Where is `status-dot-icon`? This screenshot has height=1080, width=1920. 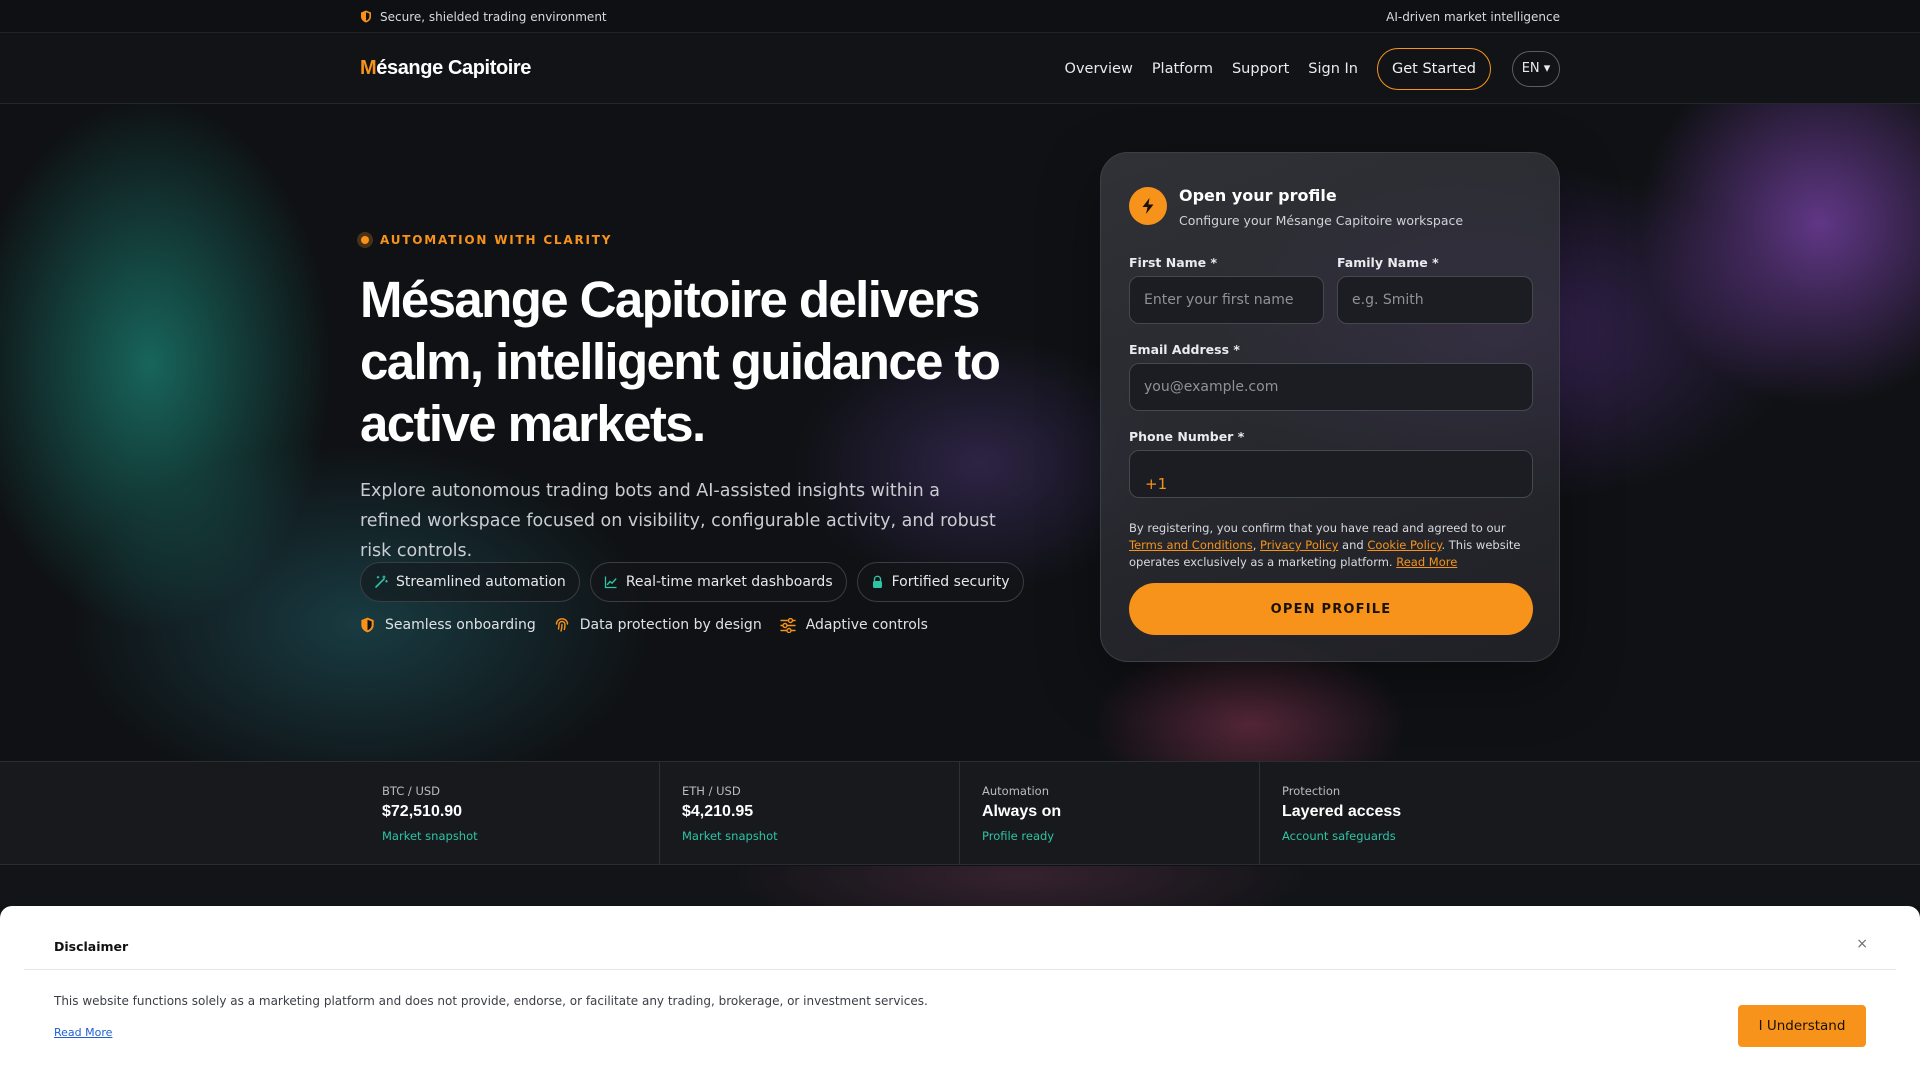 status-dot-icon is located at coordinates (365, 240).